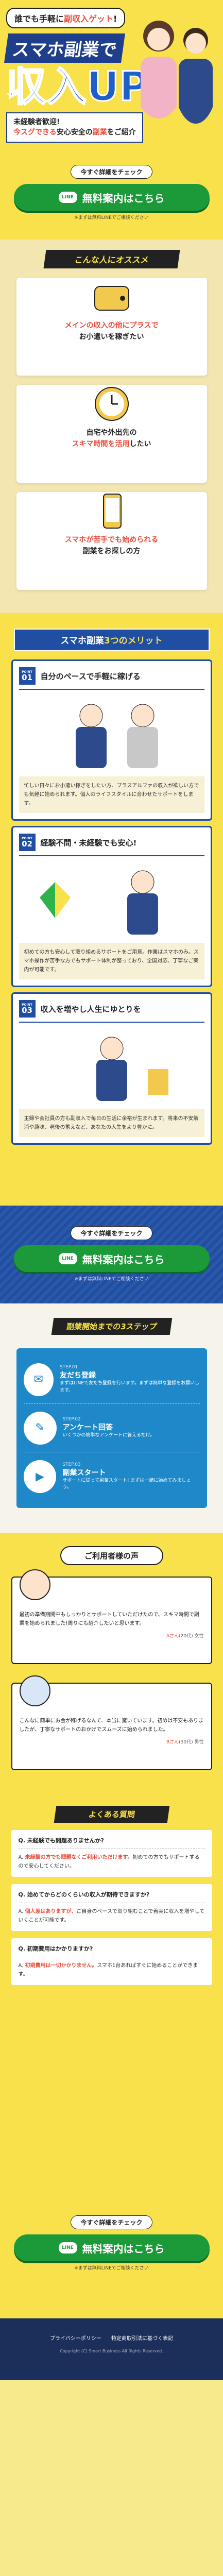 The width and height of the screenshot is (223, 2576). I want to click on recommend-card-text: メインの収入の他にプラスで, so click(111, 325).